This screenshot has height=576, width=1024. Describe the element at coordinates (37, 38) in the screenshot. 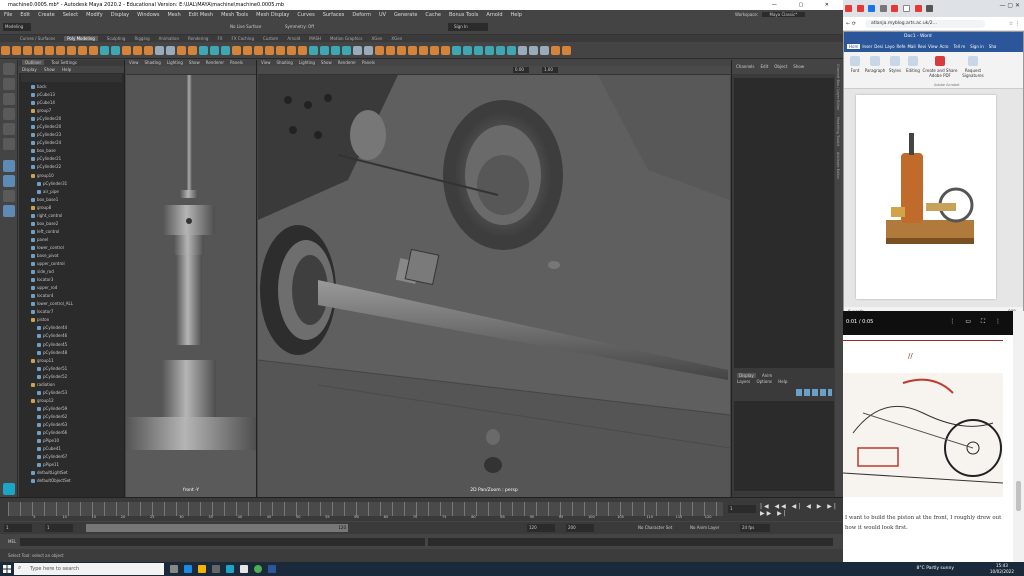

I see `shelf-tab-curves-surfaces: Curves / Surfaces` at that location.